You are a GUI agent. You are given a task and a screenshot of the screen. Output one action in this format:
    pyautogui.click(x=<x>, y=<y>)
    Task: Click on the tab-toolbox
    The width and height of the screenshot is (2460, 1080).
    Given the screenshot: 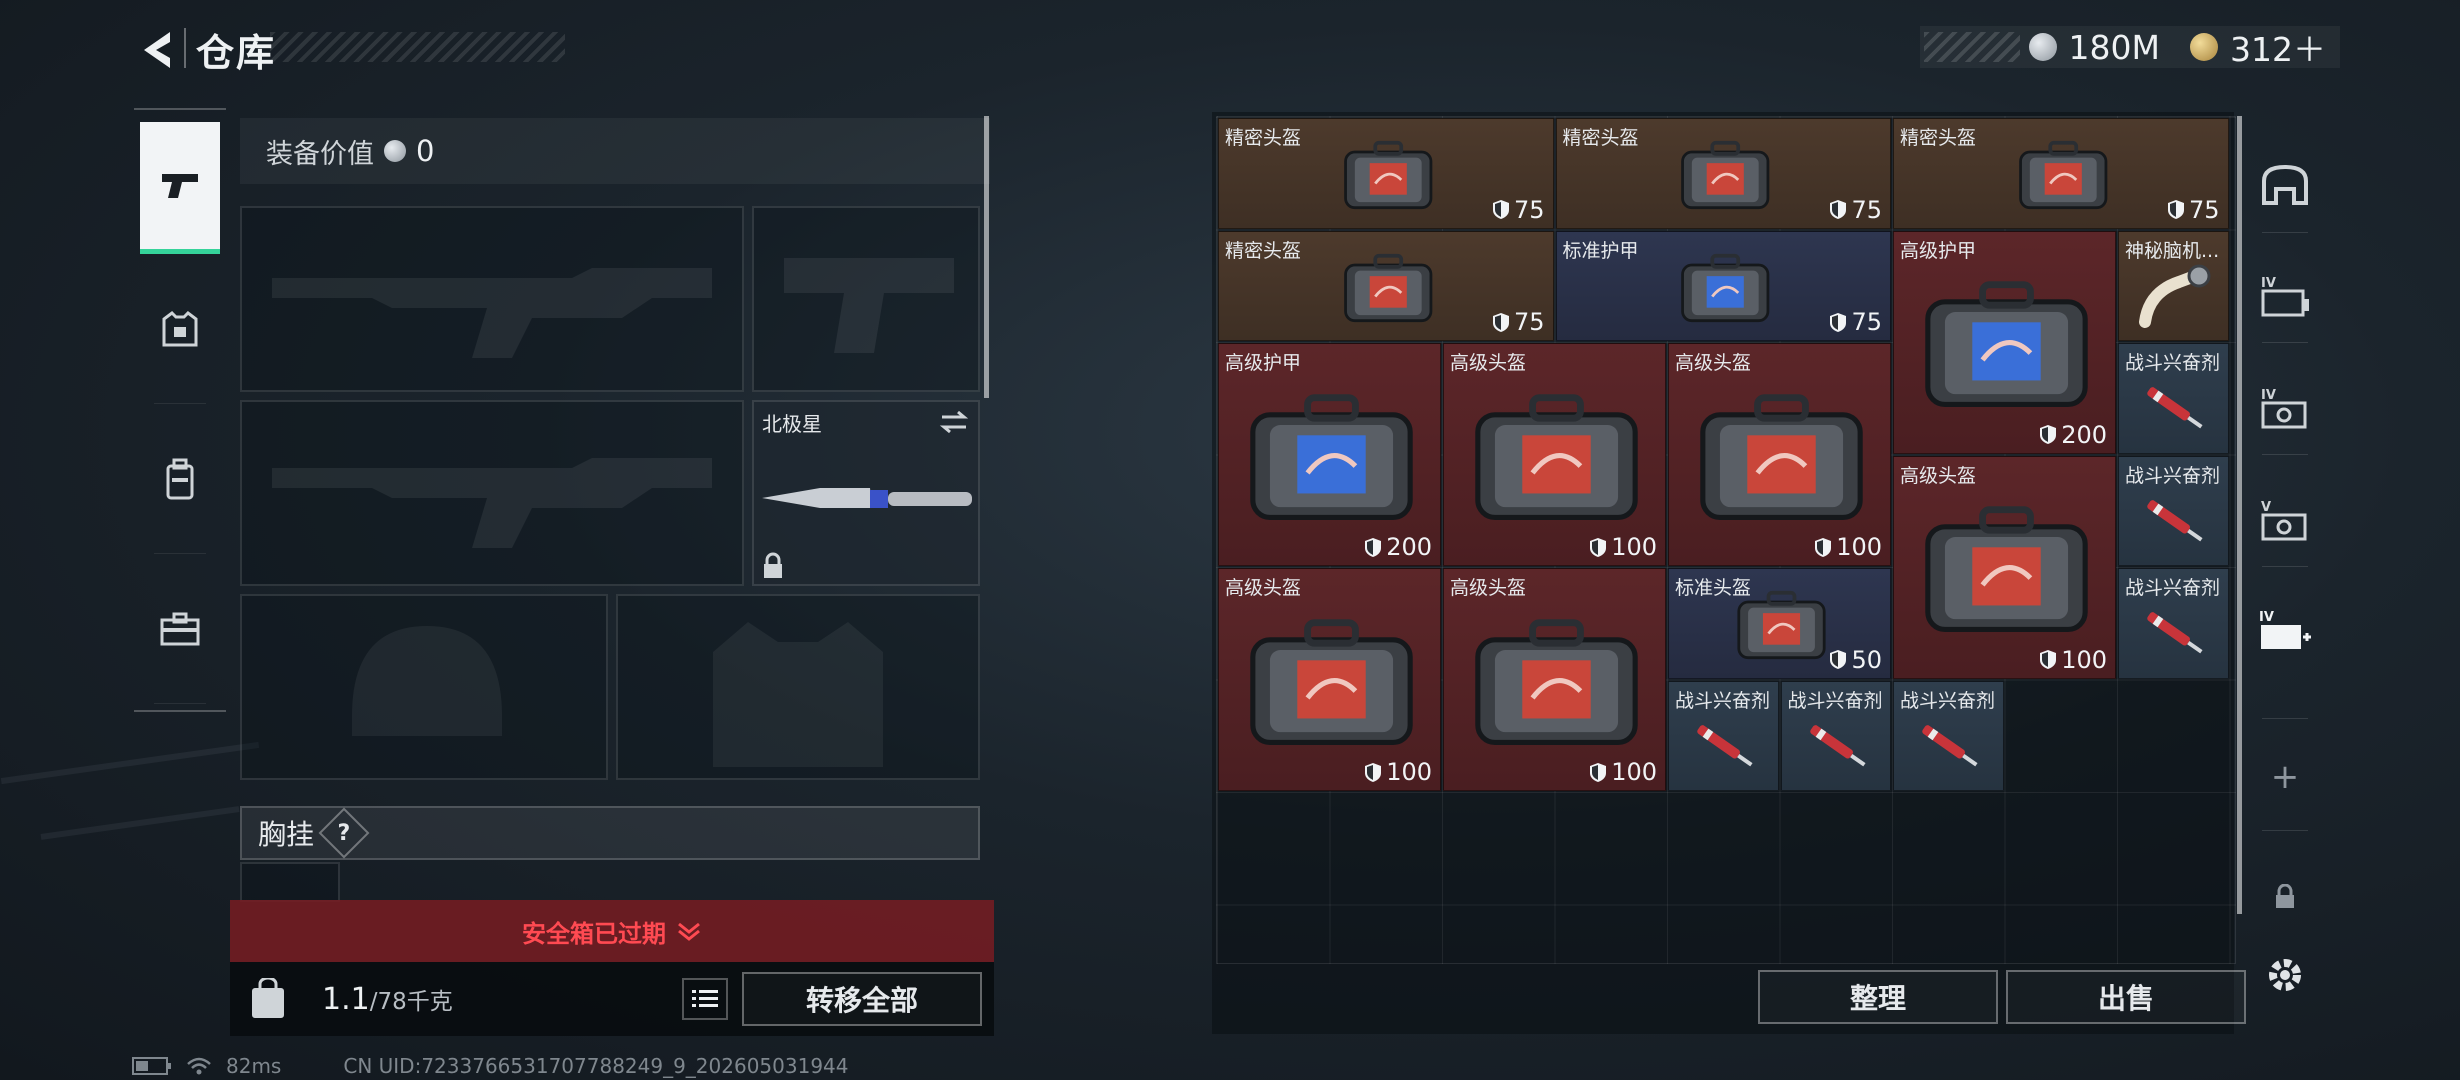 What is the action you would take?
    pyautogui.click(x=180, y=629)
    